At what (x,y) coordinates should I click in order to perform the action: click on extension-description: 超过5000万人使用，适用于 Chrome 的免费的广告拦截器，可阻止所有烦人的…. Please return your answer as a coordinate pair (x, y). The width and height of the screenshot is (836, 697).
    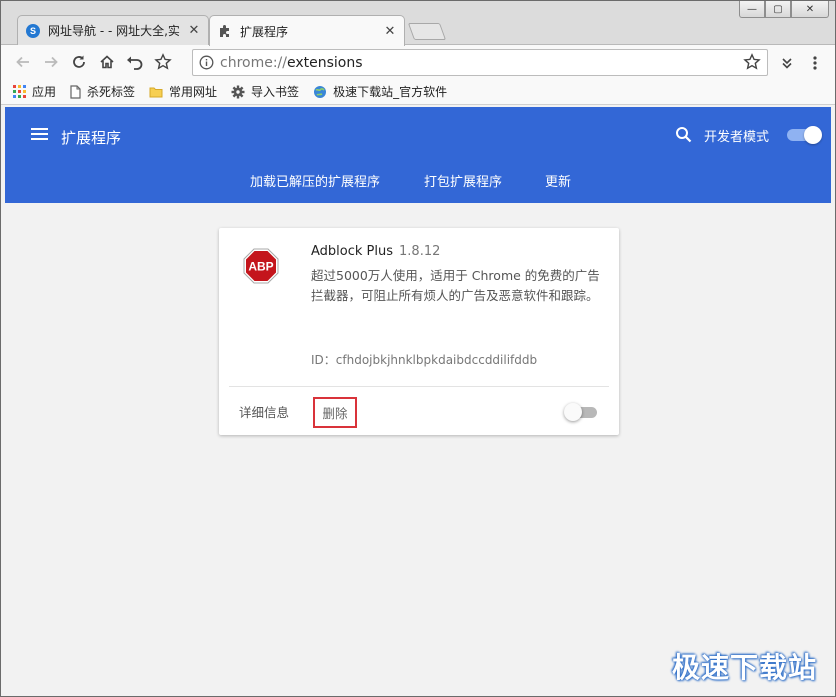
    Looking at the image, I should click on (455, 285).